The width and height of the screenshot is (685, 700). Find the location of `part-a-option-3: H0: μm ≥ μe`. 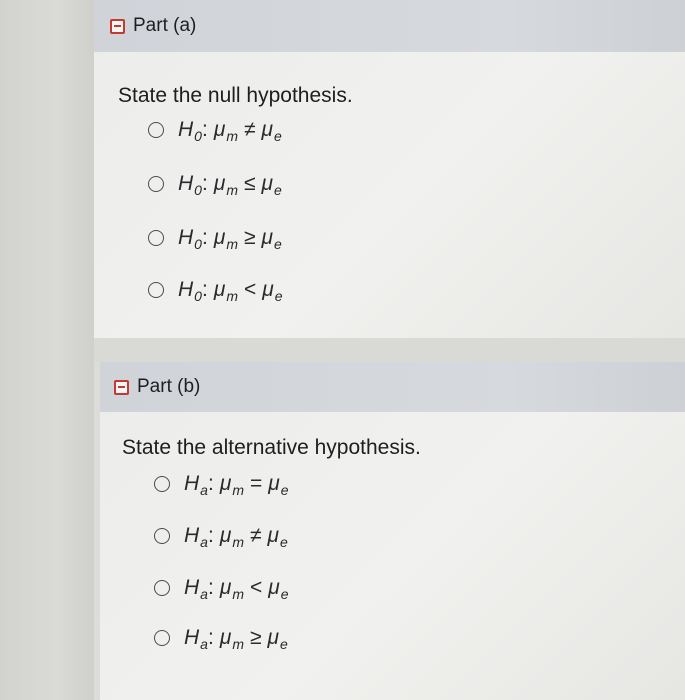

part-a-option-3: H0: μm ≥ μe is located at coordinates (215, 239).